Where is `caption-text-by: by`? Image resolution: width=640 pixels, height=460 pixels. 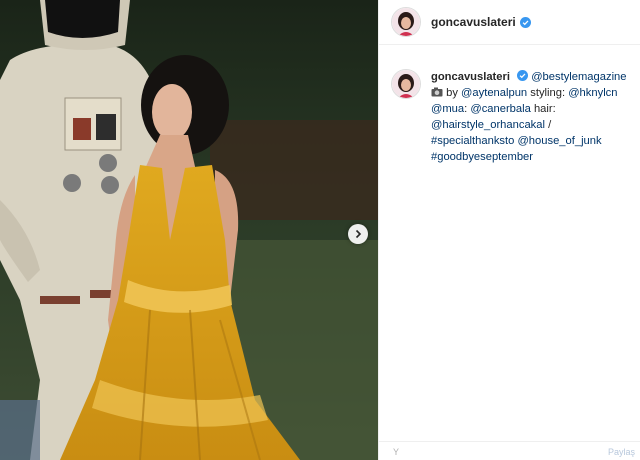
caption-text-by: by is located at coordinates (452, 93).